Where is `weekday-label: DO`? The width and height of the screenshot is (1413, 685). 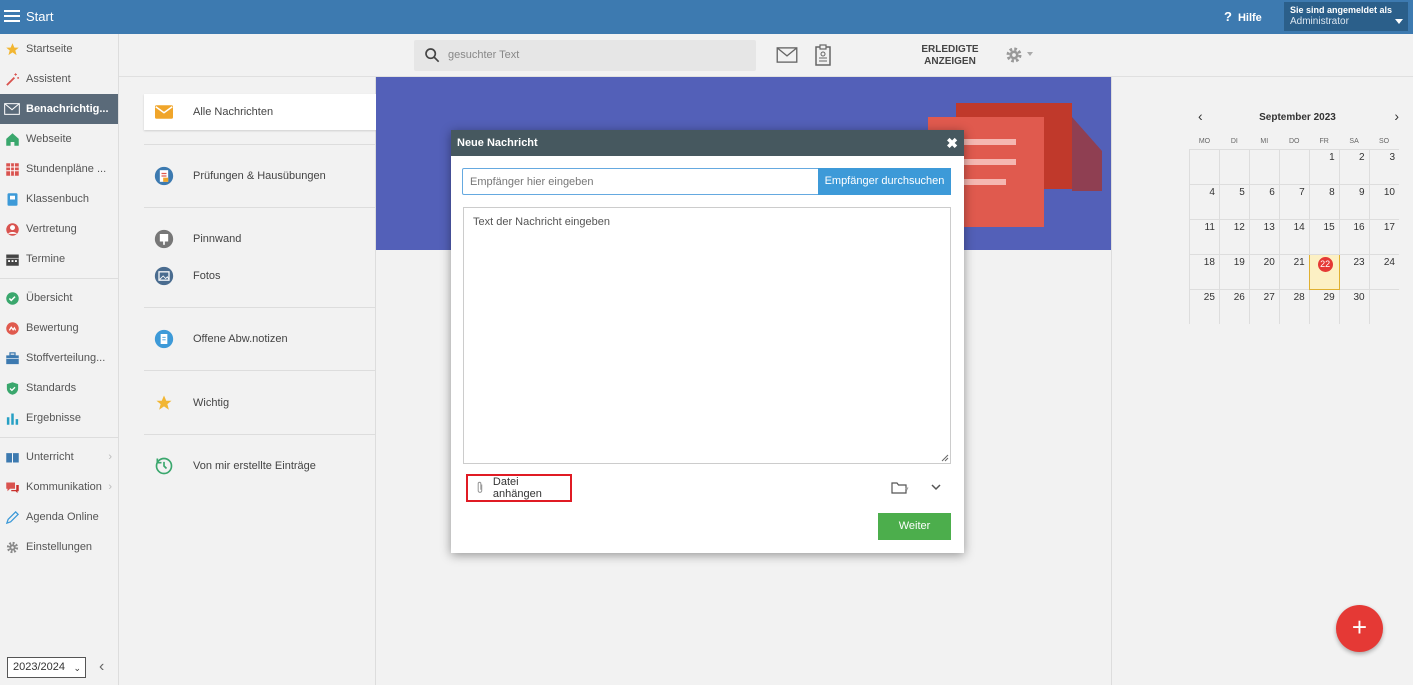
weekday-label: DO is located at coordinates (1294, 142).